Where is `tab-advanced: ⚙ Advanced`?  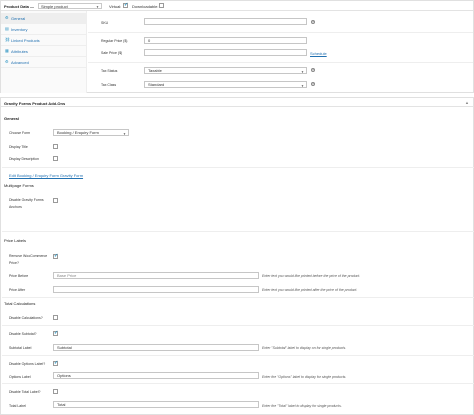
tab-advanced: ⚙ Advanced is located at coordinates (44, 62).